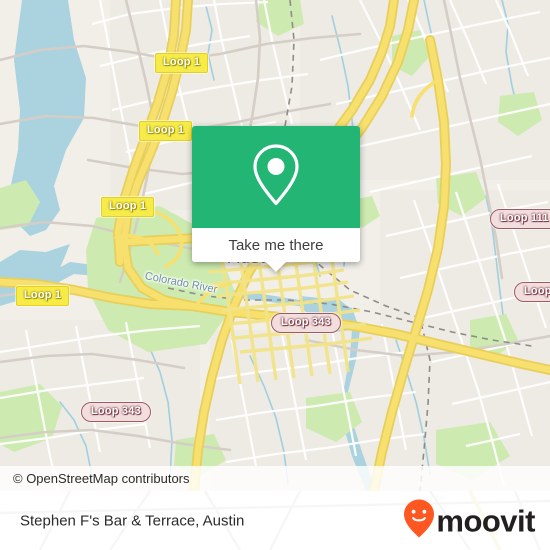  What do you see at coordinates (532, 292) in the screenshot?
I see `road-shield-label: Loop` at bounding box center [532, 292].